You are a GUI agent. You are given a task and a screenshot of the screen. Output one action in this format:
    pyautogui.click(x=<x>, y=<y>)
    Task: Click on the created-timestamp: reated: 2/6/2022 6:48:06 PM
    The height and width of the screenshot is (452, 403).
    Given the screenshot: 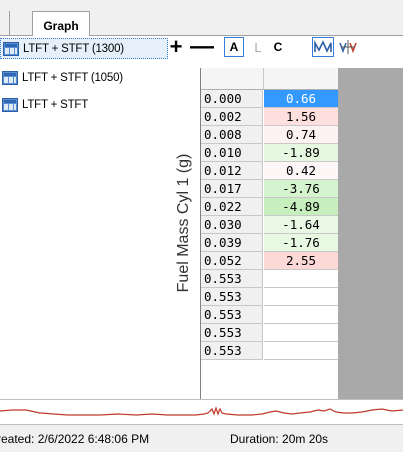 What is the action you would take?
    pyautogui.click(x=75, y=439)
    